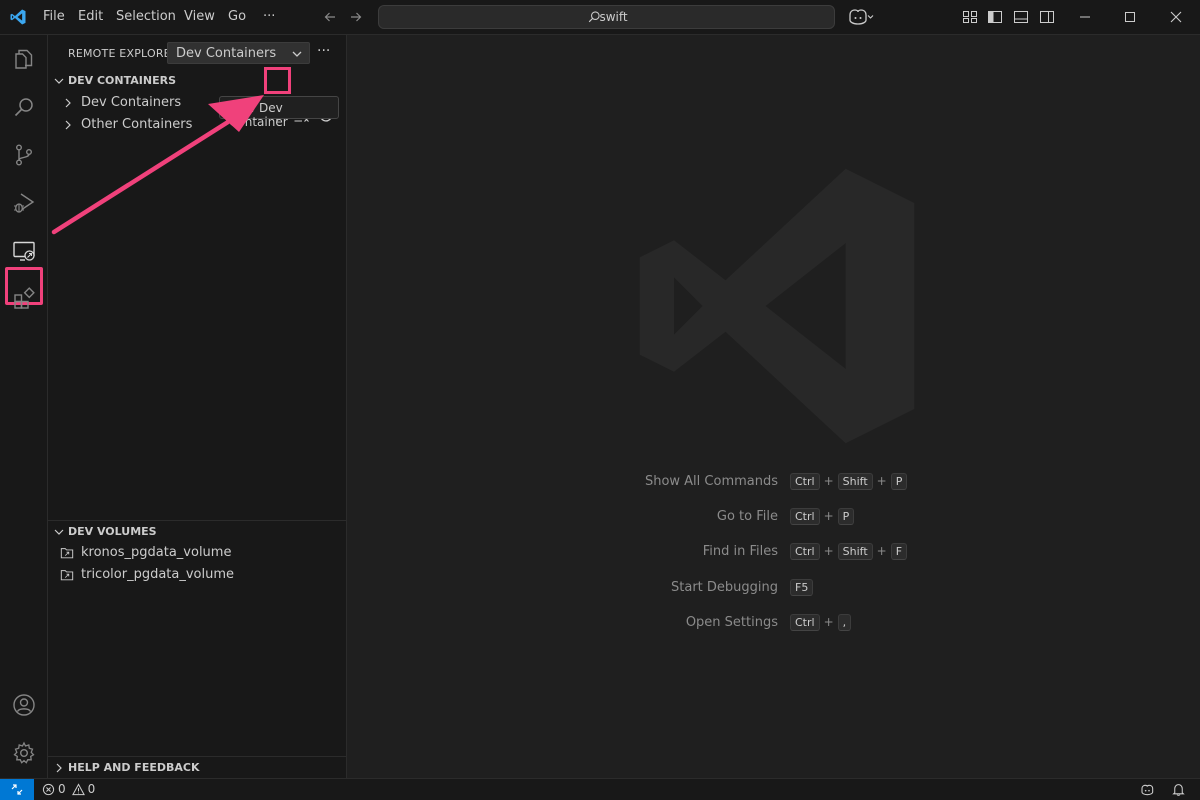 This screenshot has height=800, width=1200. What do you see at coordinates (740, 551) in the screenshot?
I see `shortcut-label: Find in Files` at bounding box center [740, 551].